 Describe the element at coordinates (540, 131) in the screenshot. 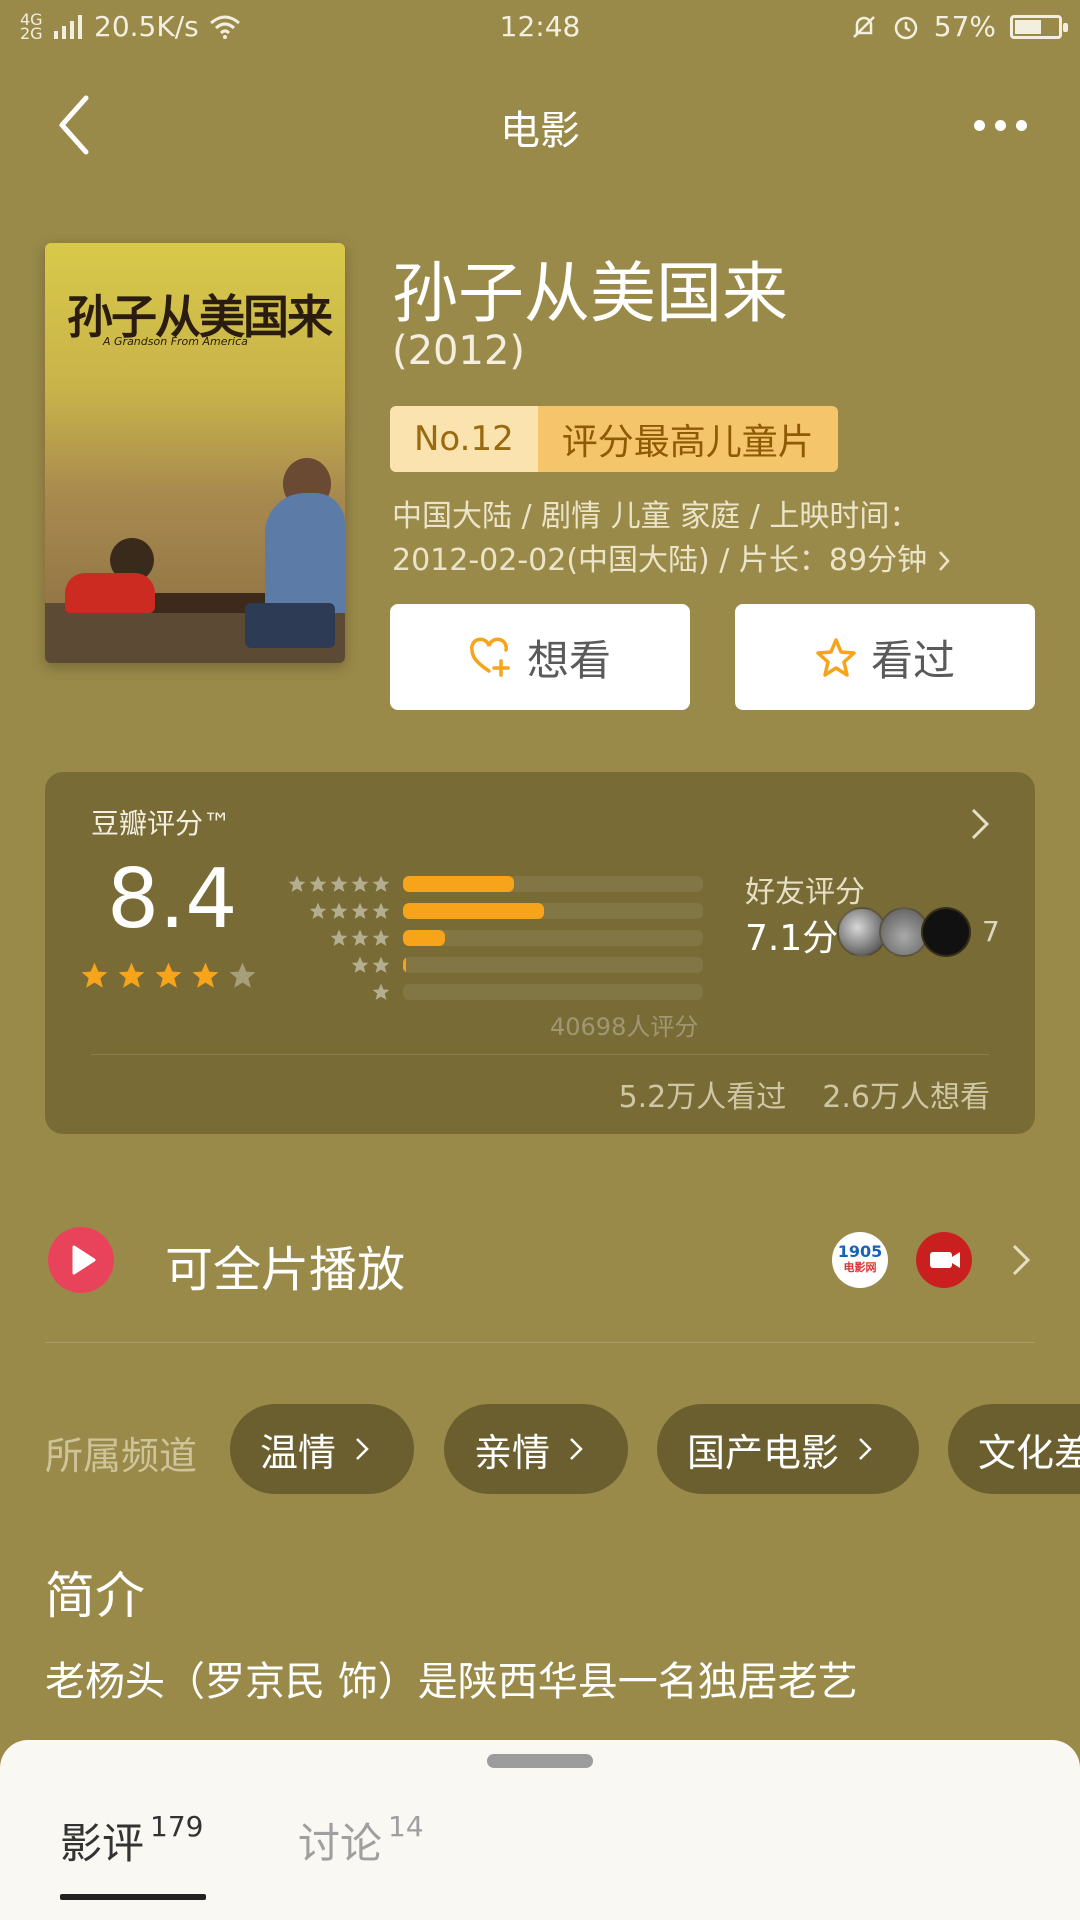

I see `page-title: 电影` at that location.